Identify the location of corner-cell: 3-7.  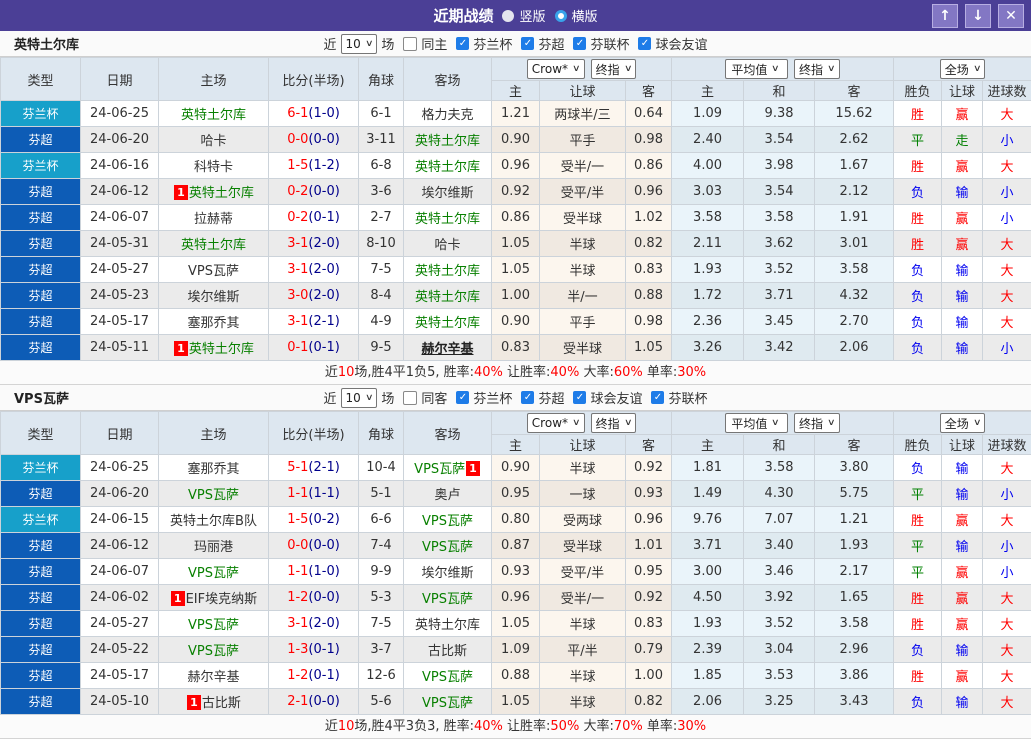
(381, 650).